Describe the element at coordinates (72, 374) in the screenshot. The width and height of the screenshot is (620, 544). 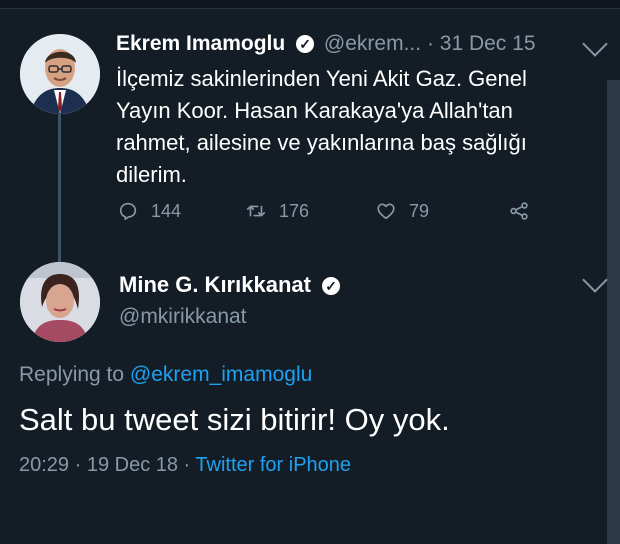
I see `replying-prefix: Replying to` at that location.